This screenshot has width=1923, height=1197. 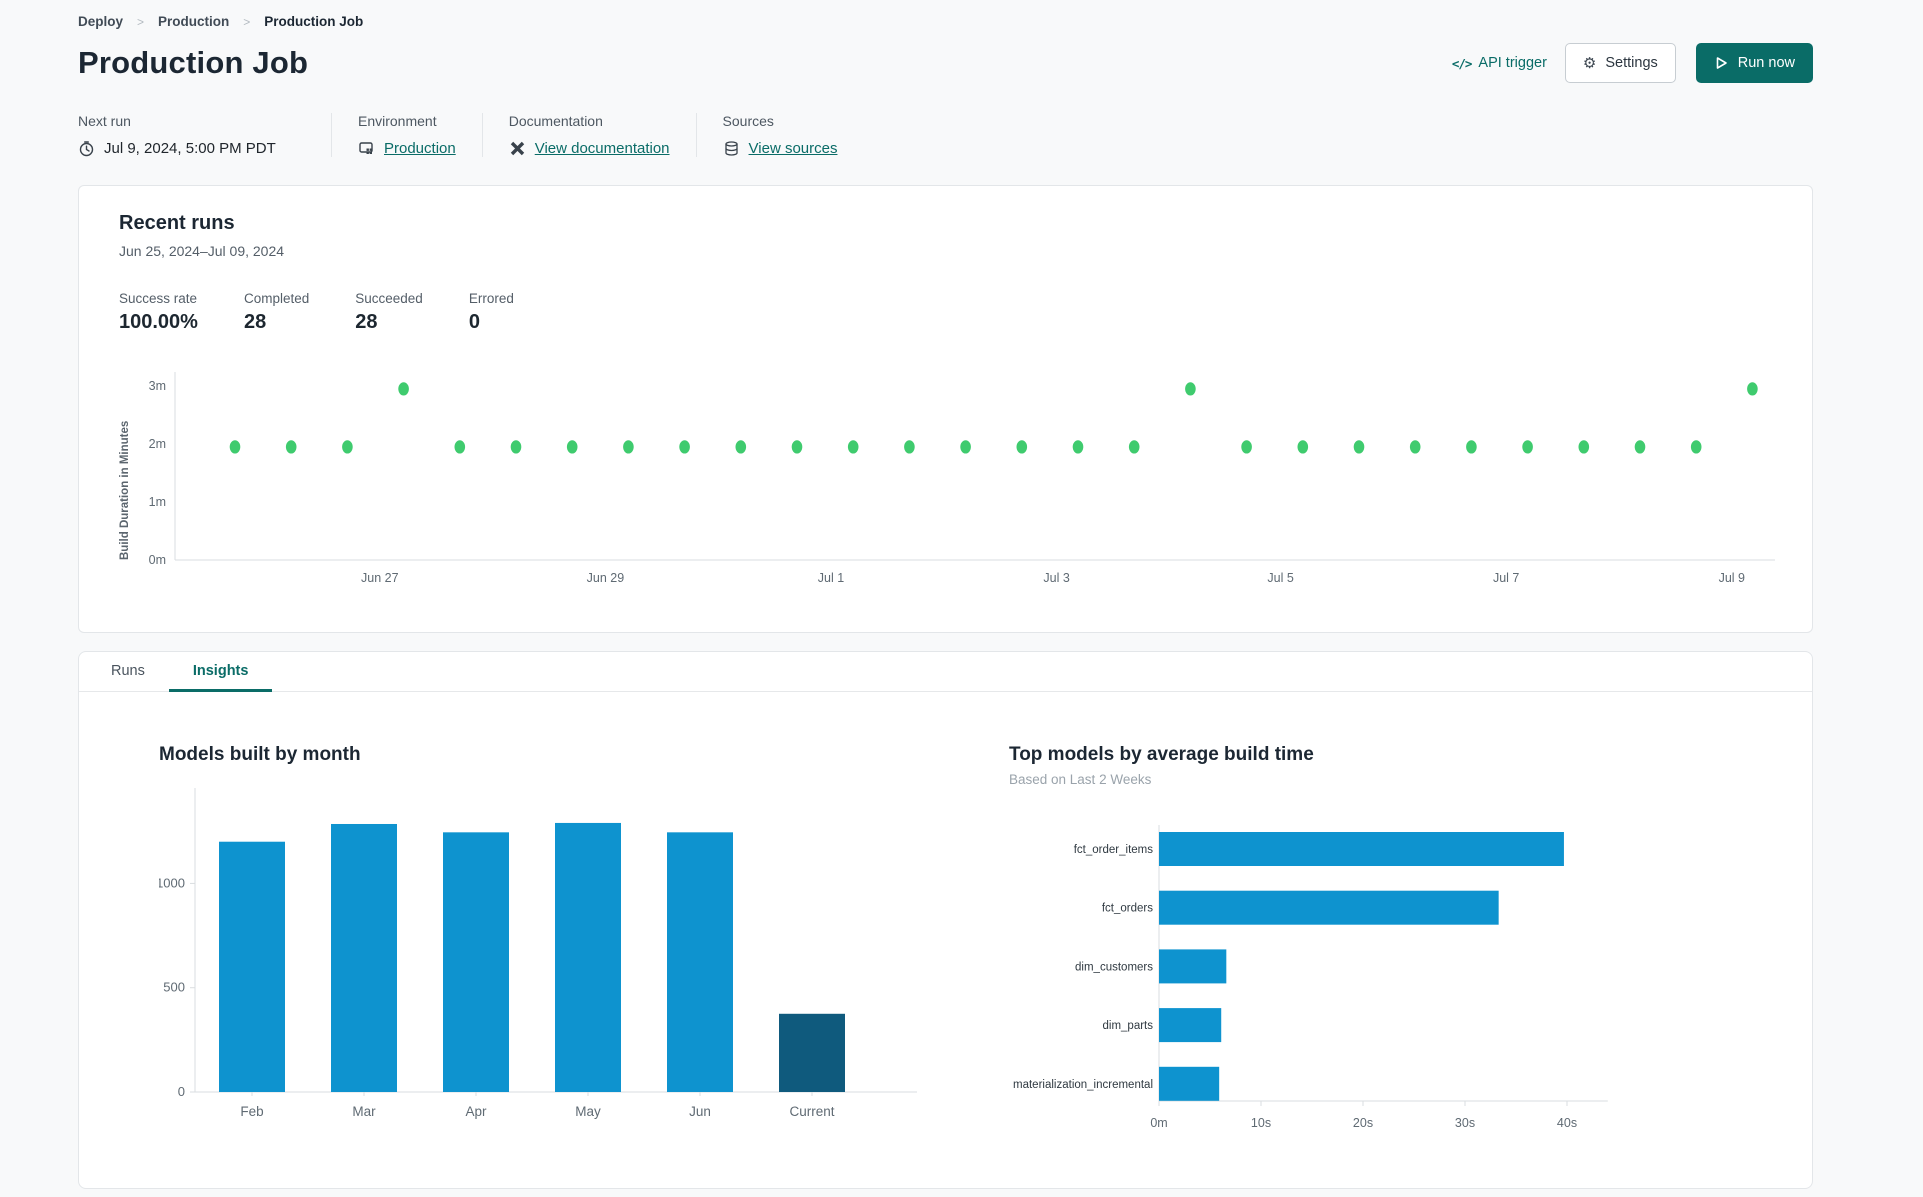 I want to click on settings-label: Settings, so click(x=1631, y=63).